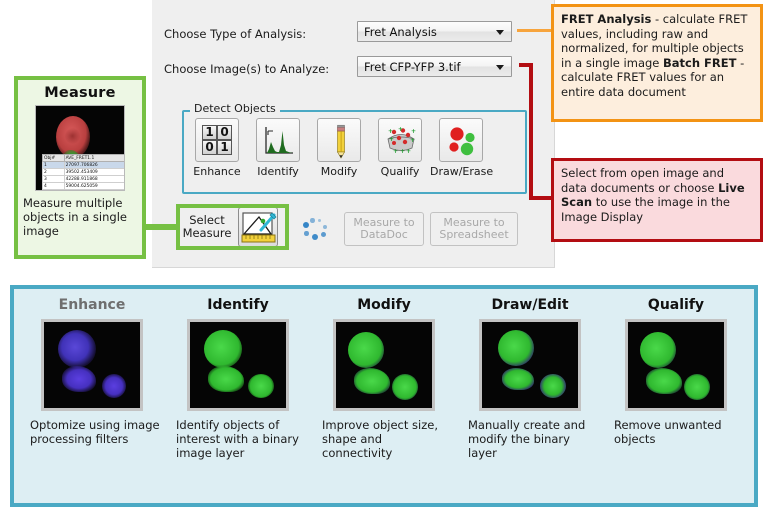 The image size is (767, 513). I want to click on table-header-row: Obj# AVE_FRET1.1, so click(83, 158).